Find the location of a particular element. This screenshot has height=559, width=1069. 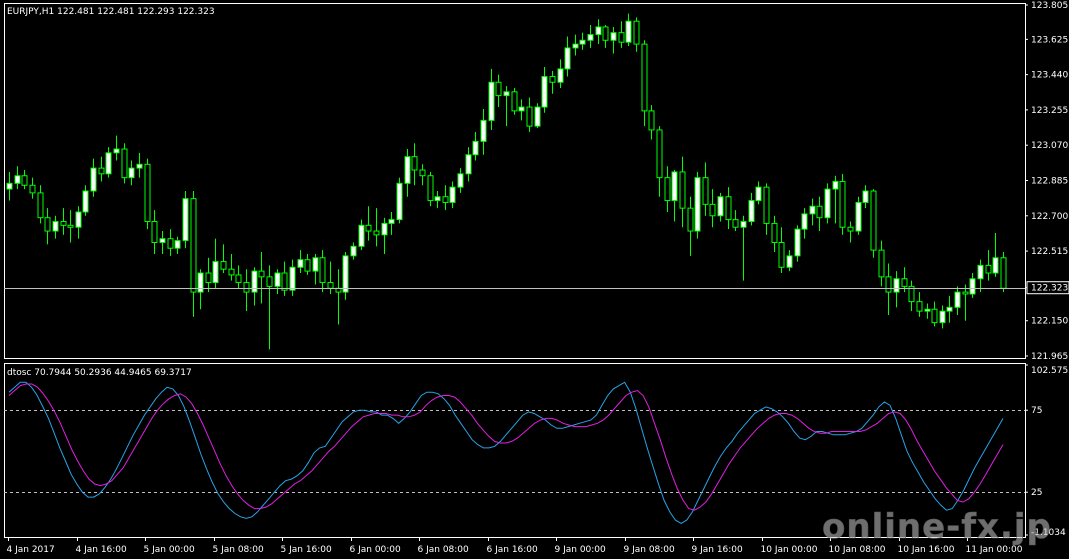

price-tick-label: 121.965 is located at coordinates (1049, 357).